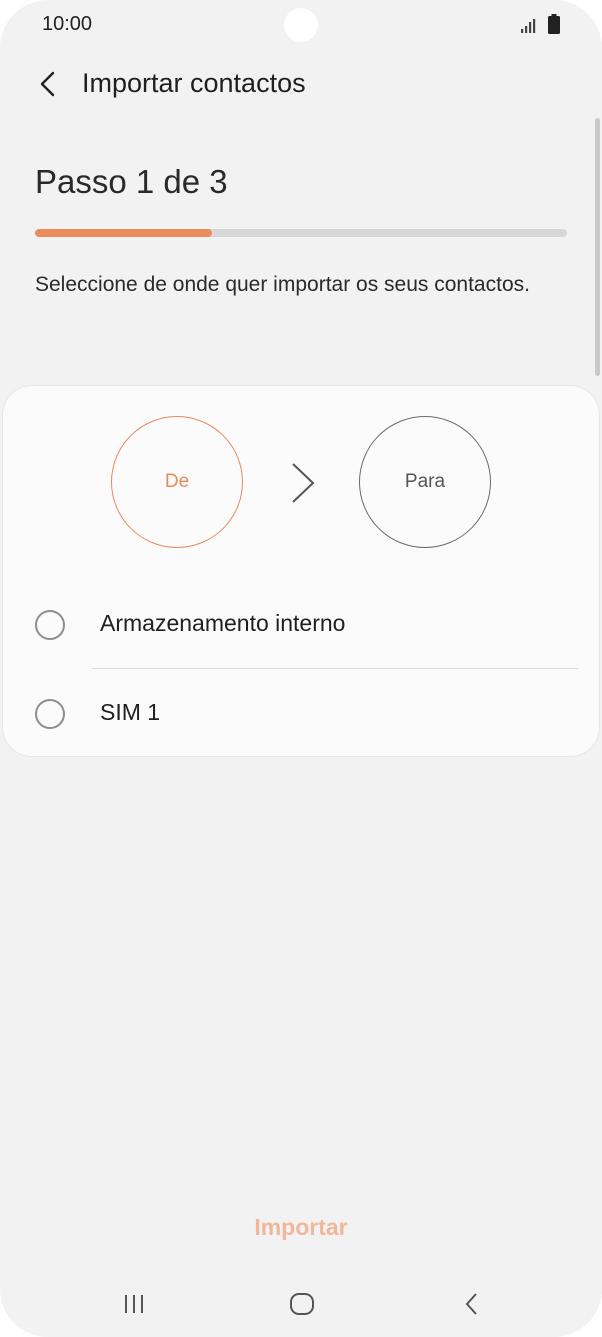  I want to click on option-sim-1: SIM 1, so click(302, 715).